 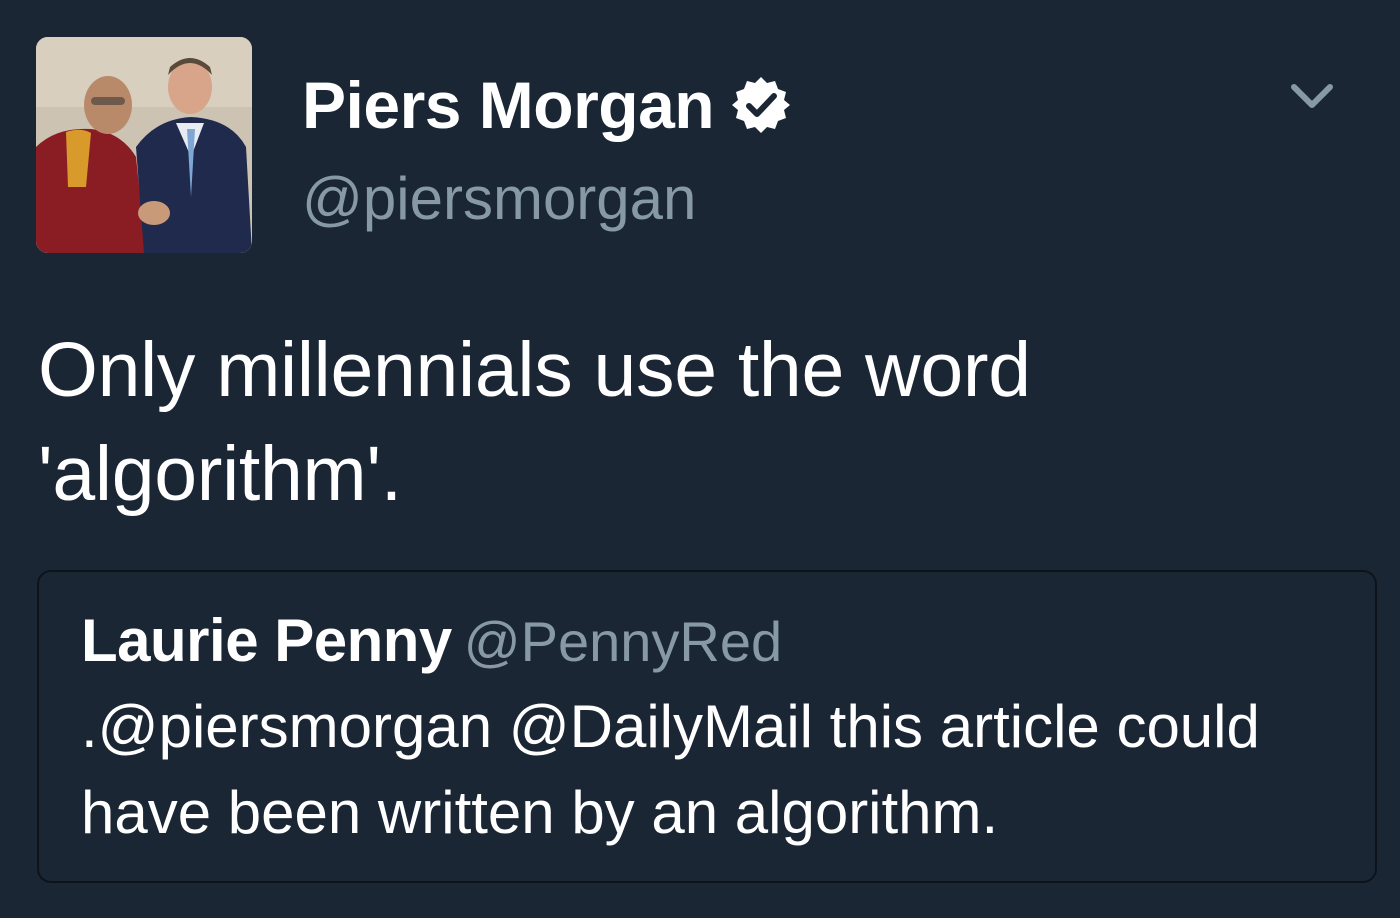 I want to click on verified-badge-icon, so click(x=761, y=105).